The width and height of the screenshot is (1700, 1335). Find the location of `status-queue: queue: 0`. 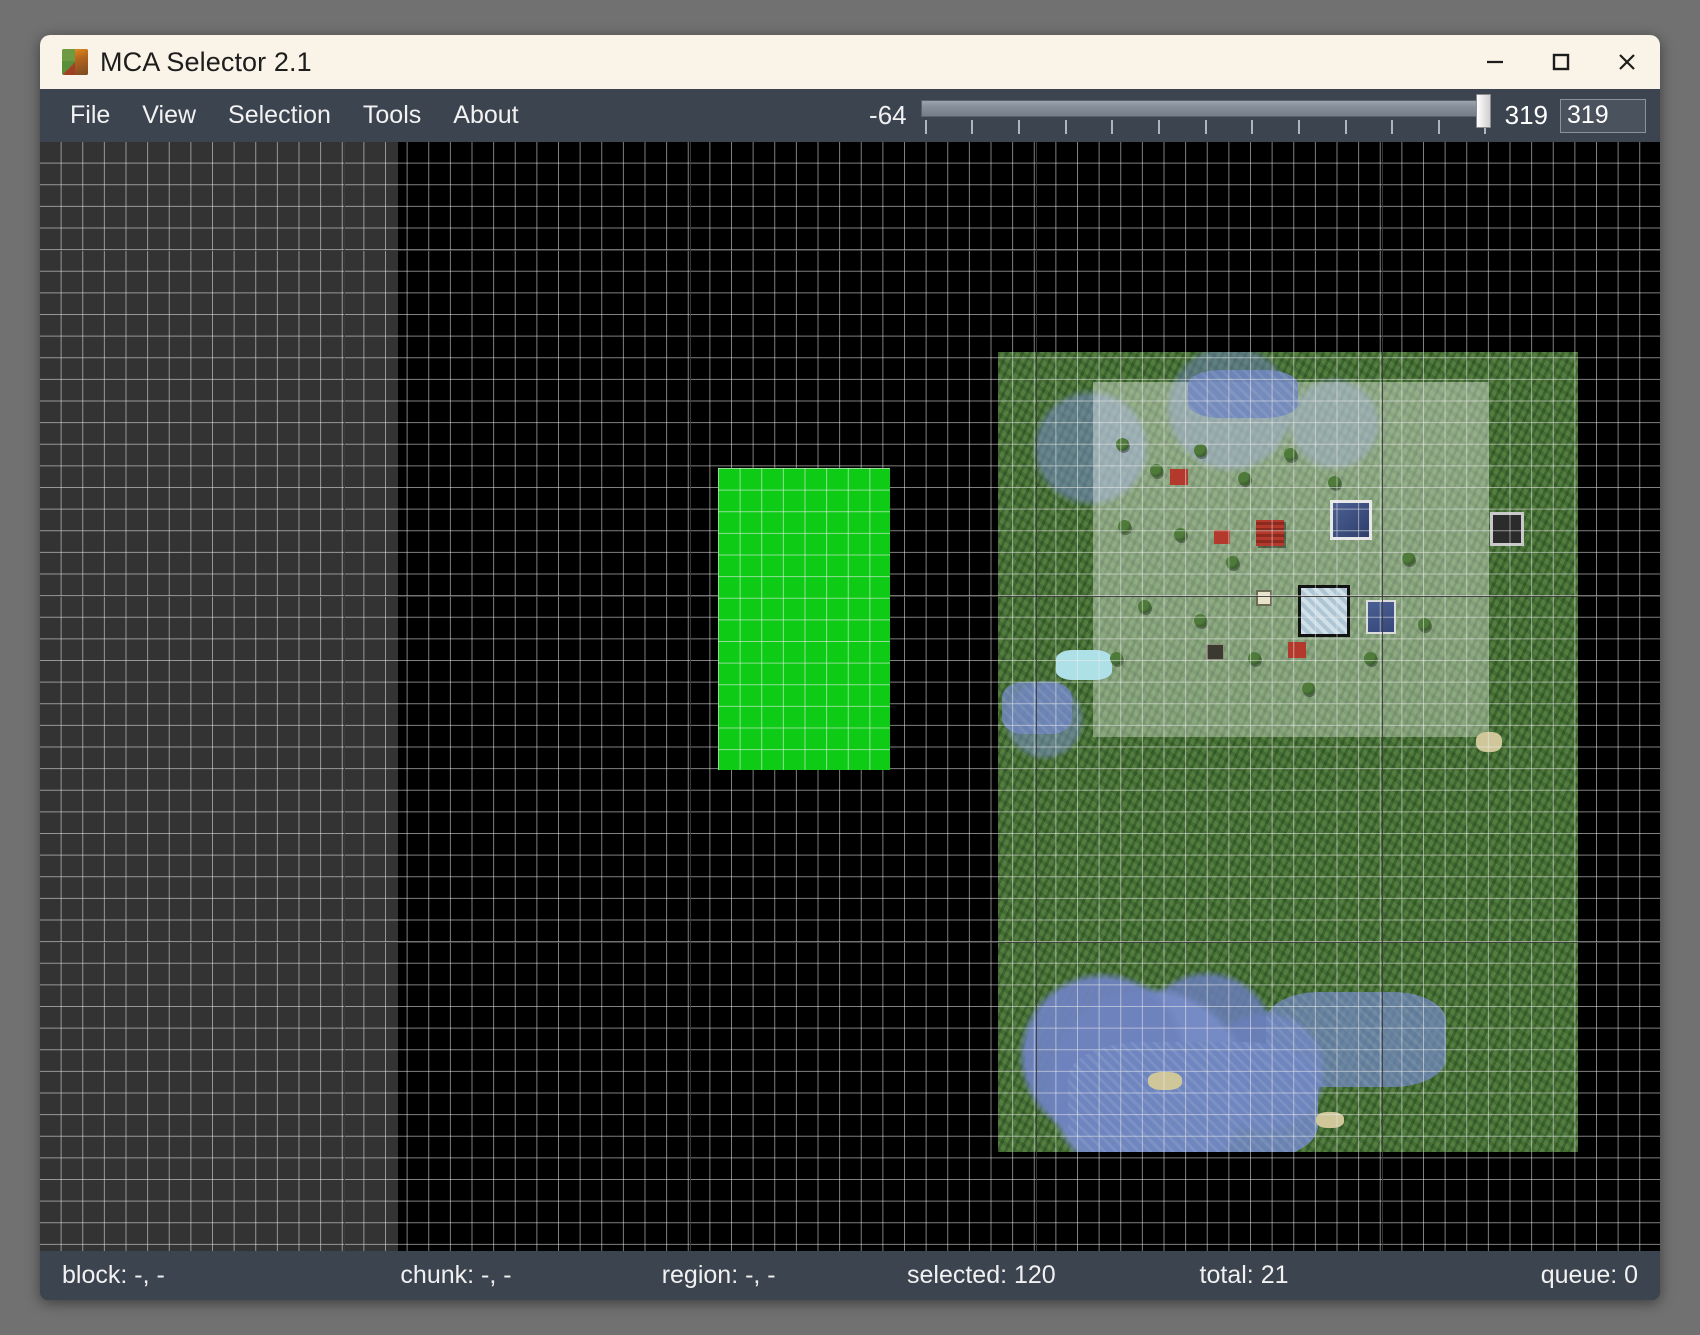

status-queue: queue: 0 is located at coordinates (1589, 1275).